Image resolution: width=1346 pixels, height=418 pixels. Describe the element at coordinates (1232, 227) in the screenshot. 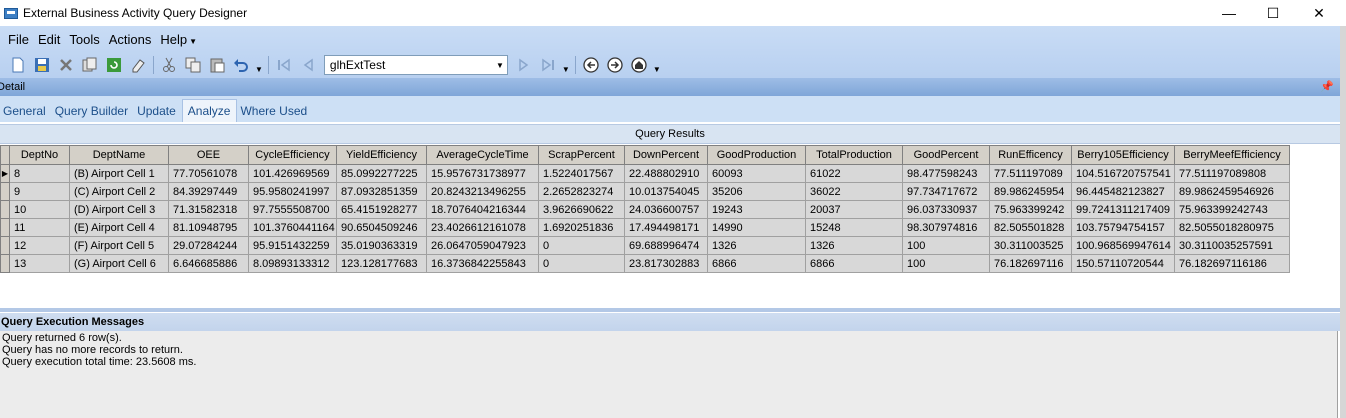

I see `table-cell: 82.5055018280975` at that location.